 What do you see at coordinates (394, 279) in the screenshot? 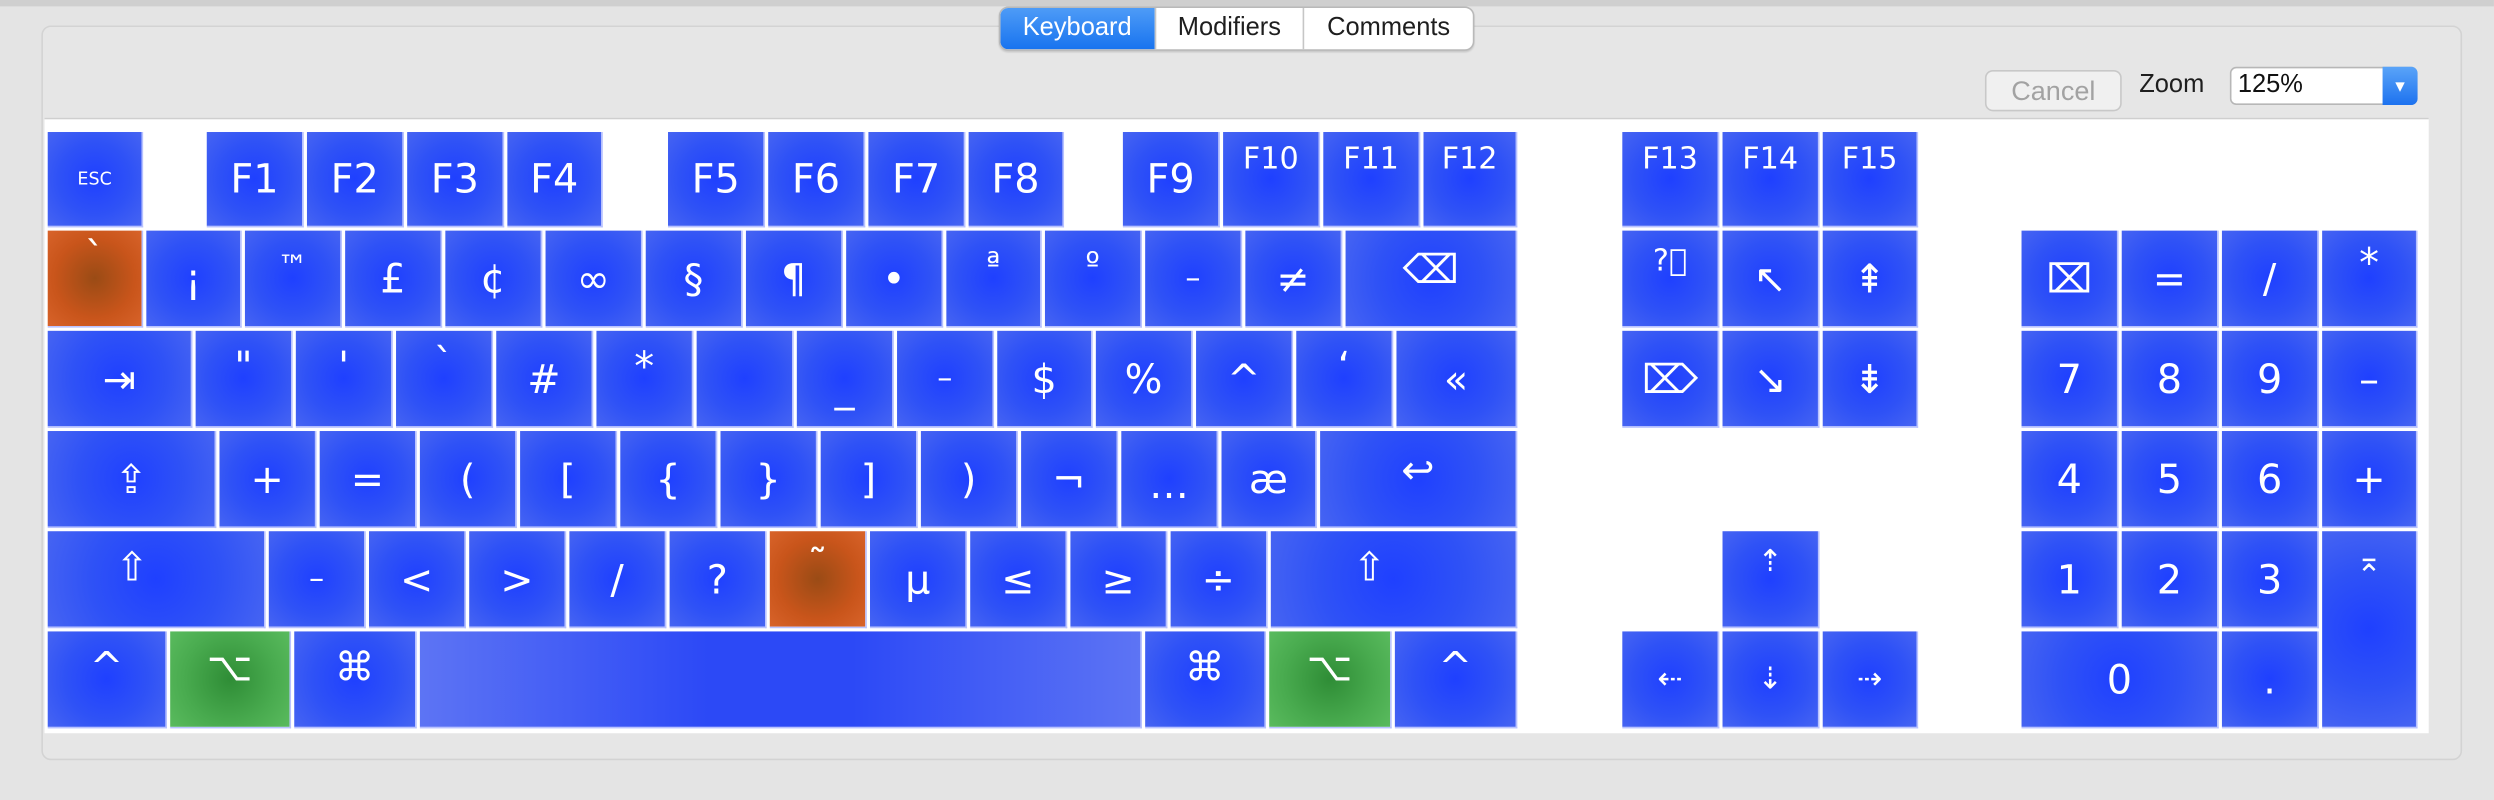
I see `key-pound: £` at bounding box center [394, 279].